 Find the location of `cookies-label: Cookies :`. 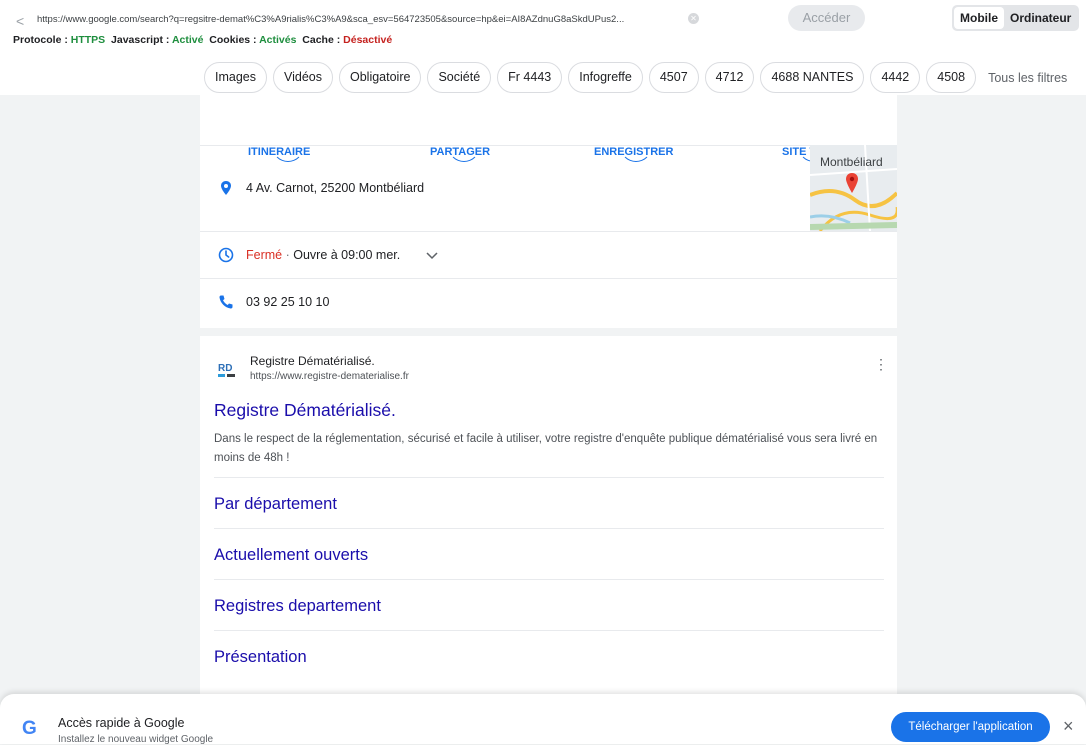

cookies-label: Cookies : is located at coordinates (233, 40).